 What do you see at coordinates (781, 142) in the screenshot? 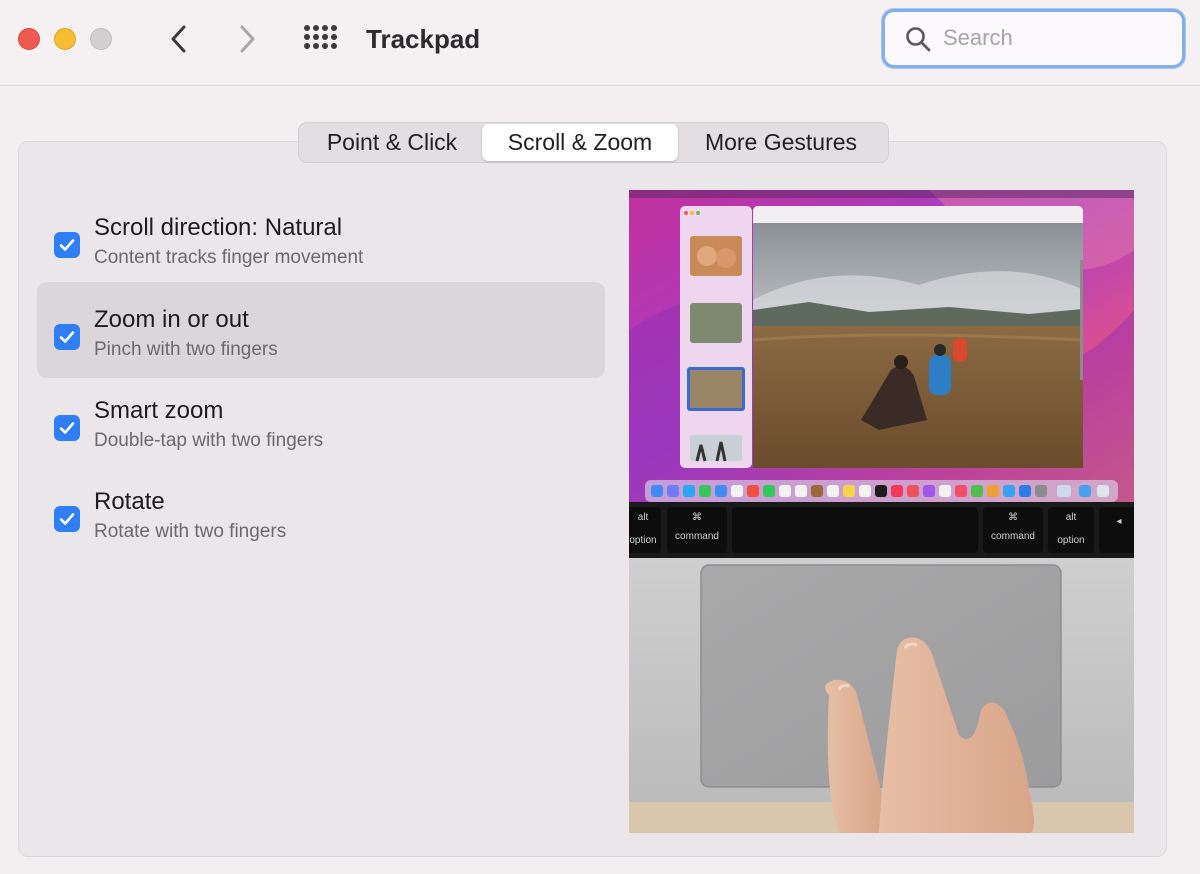
I see `tab-more-gestures: More Gestures` at bounding box center [781, 142].